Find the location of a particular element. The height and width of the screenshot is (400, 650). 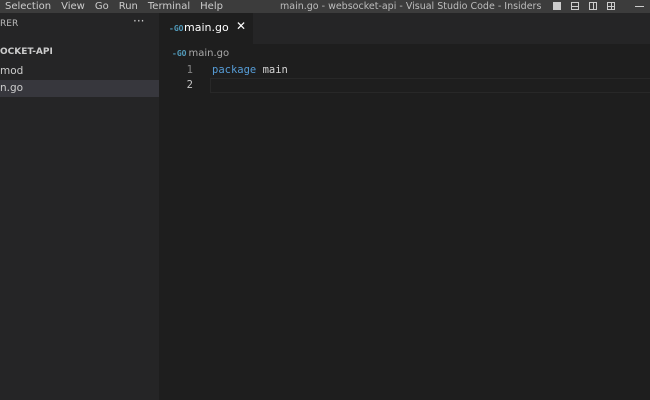

line-text: package main is located at coordinates (250, 70).